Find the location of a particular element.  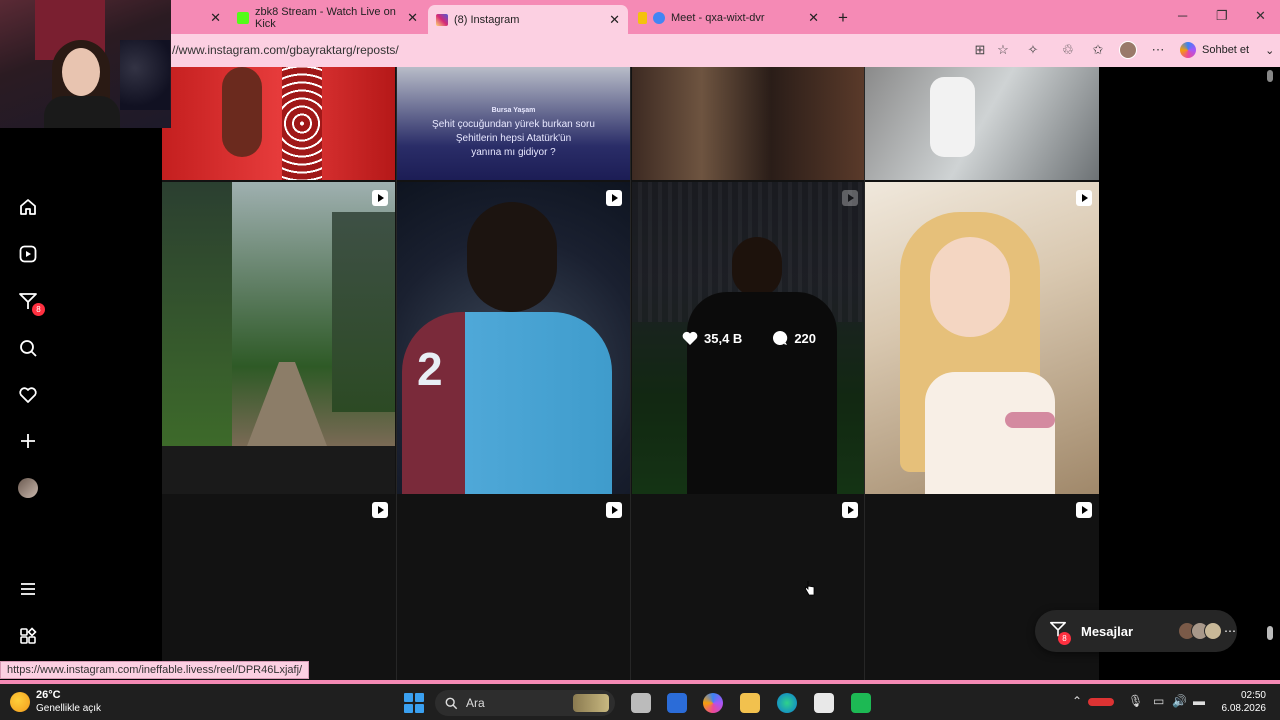

post-caption-source: Bursa Yaşam is located at coordinates (513, 110).